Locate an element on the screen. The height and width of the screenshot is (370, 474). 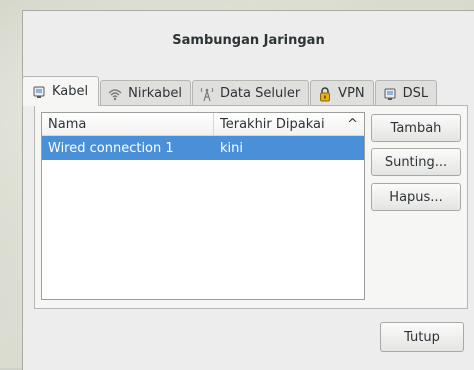
lock-icon is located at coordinates (325, 94).